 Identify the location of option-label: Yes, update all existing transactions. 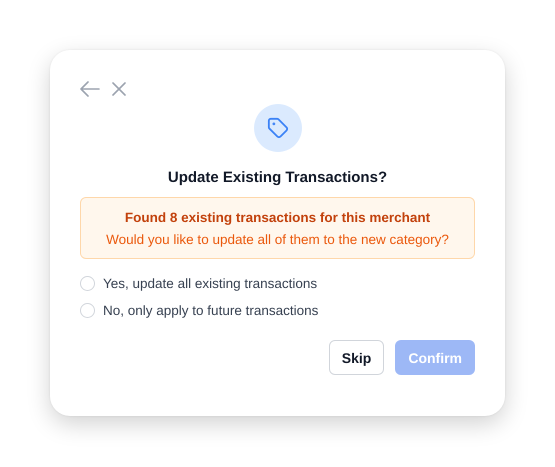
(210, 283).